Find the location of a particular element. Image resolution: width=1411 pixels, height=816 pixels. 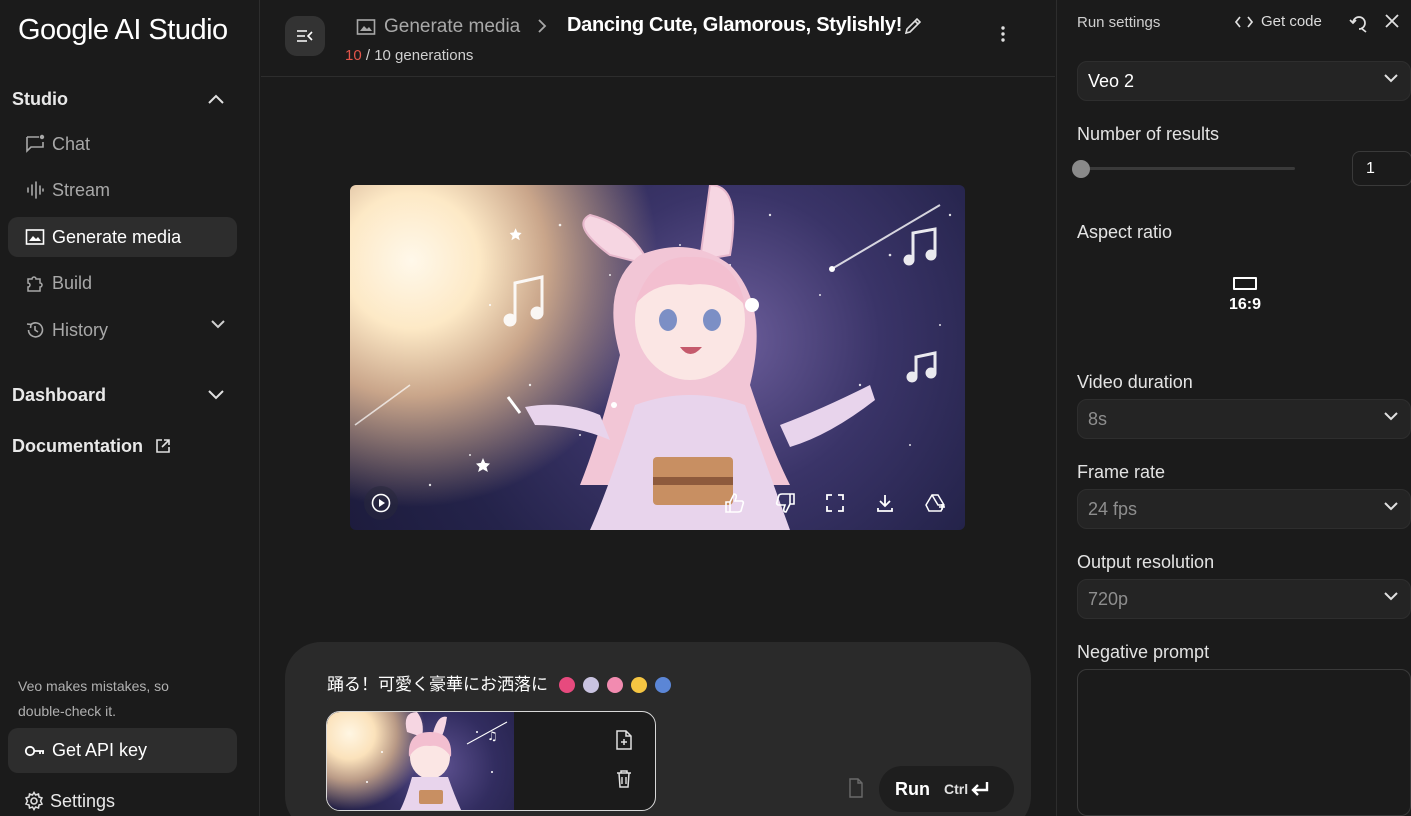

thumbs-down-icon is located at coordinates (785, 503).